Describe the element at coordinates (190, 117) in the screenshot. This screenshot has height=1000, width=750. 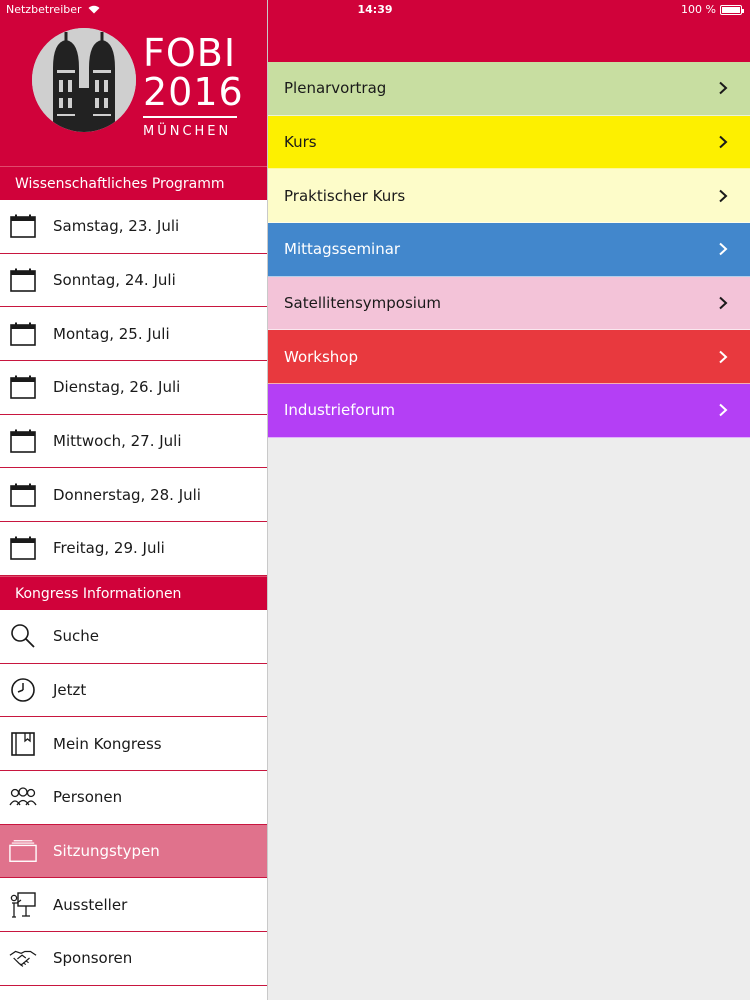
I see `logo-divider` at that location.